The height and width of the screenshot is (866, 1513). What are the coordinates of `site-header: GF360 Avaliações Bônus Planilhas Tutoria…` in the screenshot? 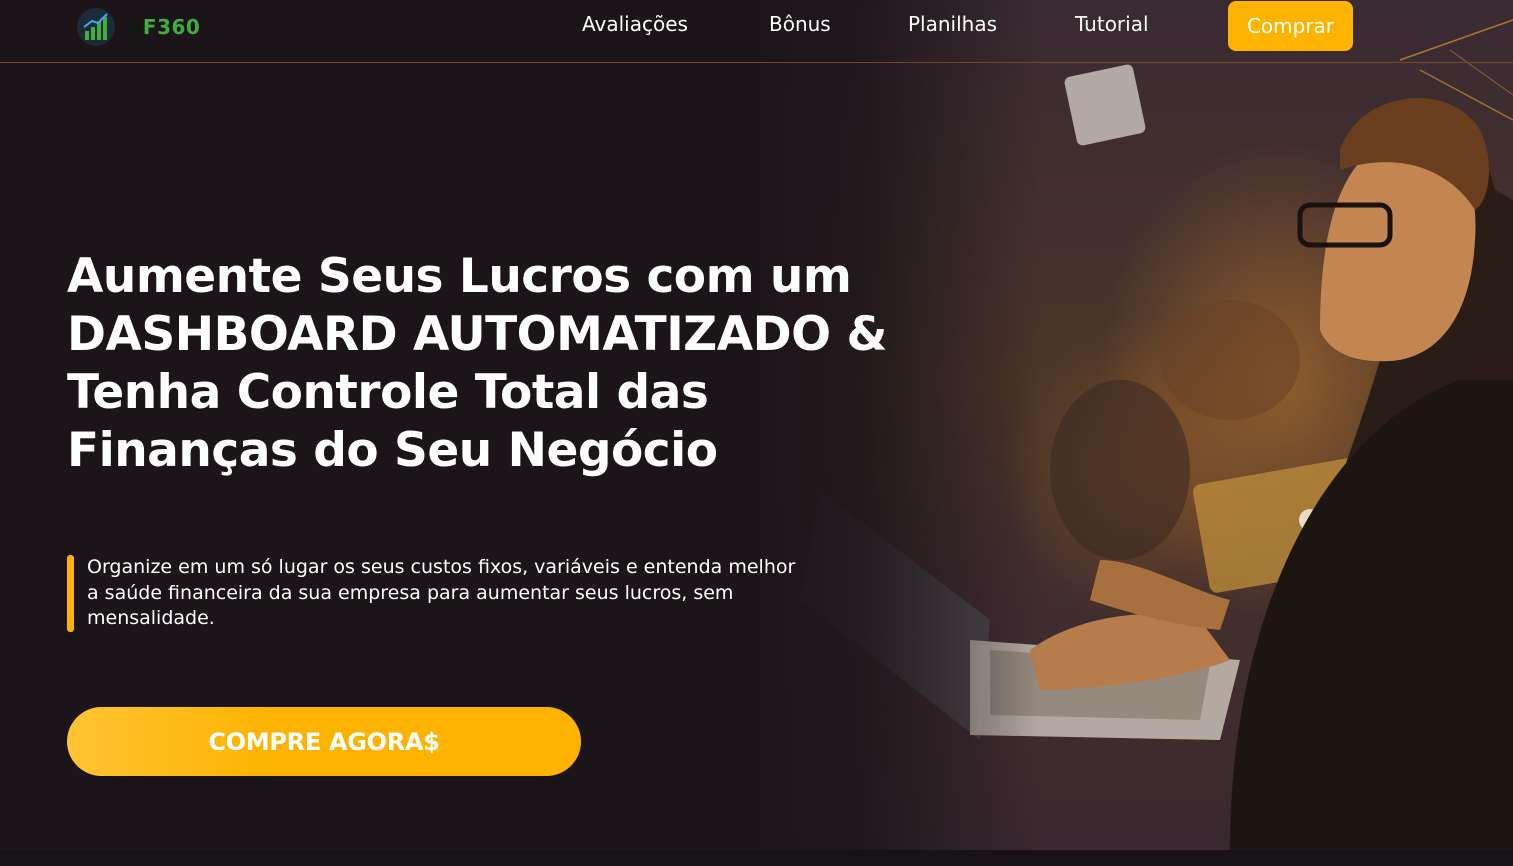 It's located at (756, 31).